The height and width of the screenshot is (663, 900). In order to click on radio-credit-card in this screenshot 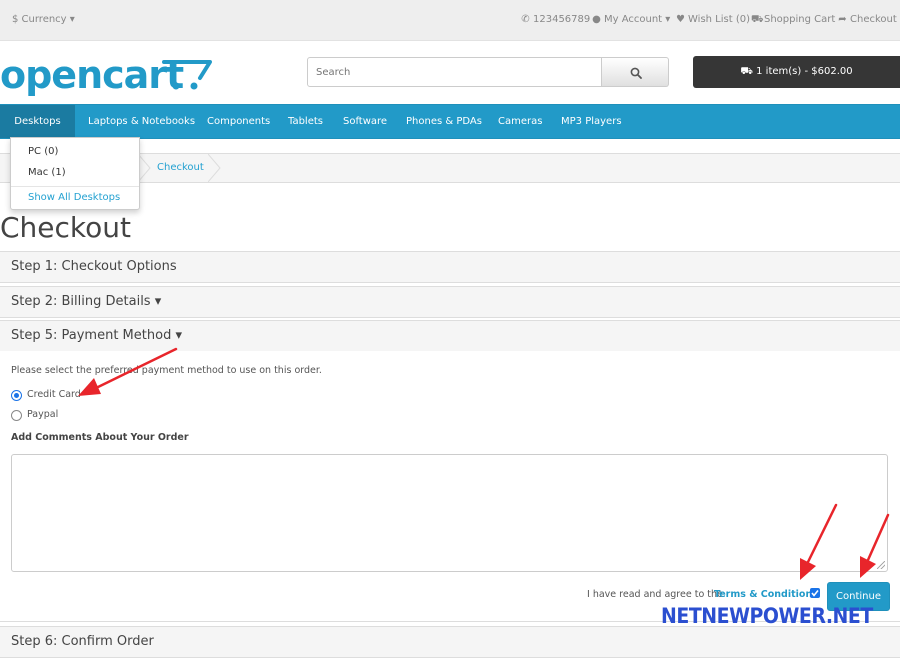, I will do `click(16, 395)`.